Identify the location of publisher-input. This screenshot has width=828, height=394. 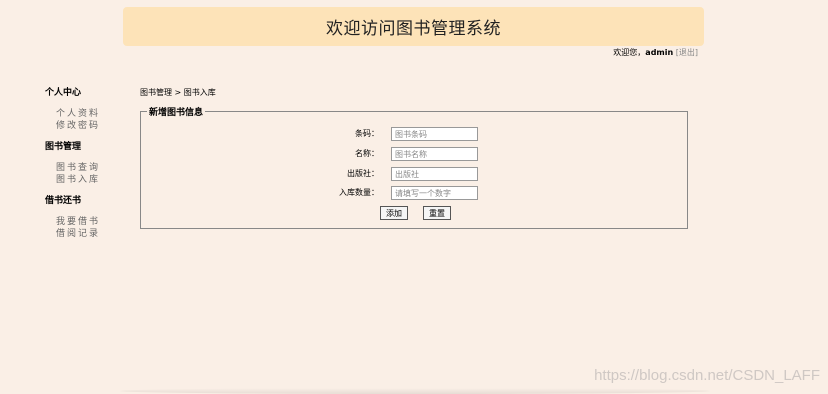
(434, 174).